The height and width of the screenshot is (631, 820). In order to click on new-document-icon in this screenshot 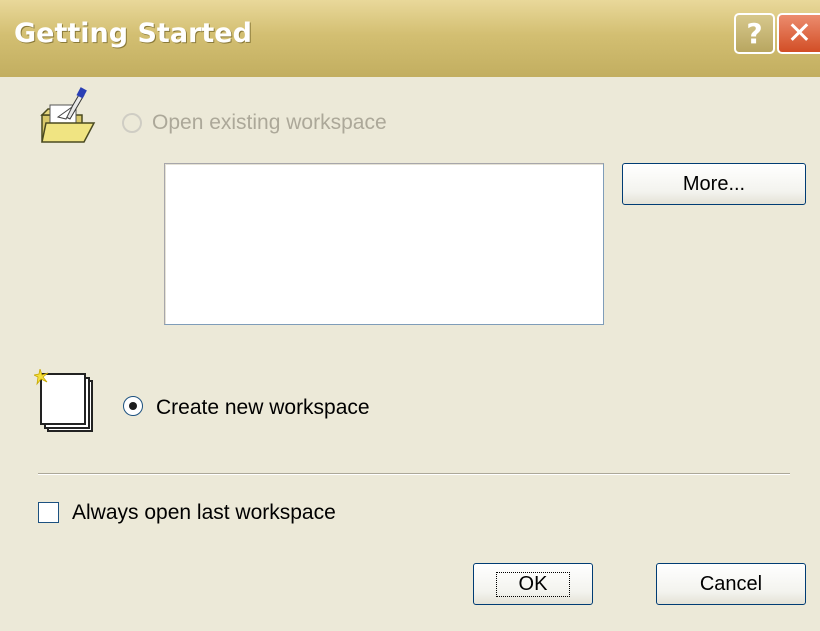, I will do `click(66, 401)`.